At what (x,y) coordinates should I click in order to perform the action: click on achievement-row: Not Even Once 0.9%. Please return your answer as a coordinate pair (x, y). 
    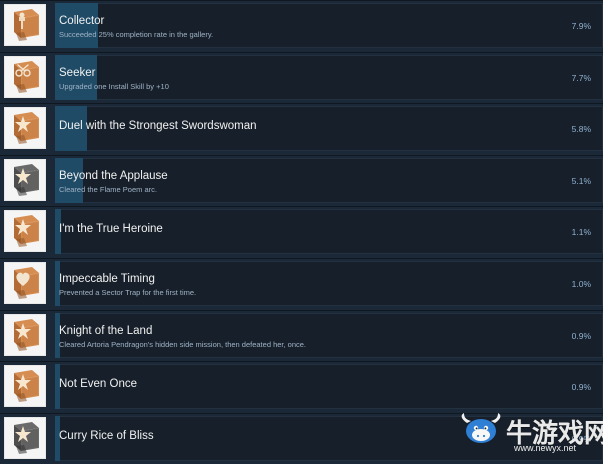
    Looking at the image, I should click on (301, 387).